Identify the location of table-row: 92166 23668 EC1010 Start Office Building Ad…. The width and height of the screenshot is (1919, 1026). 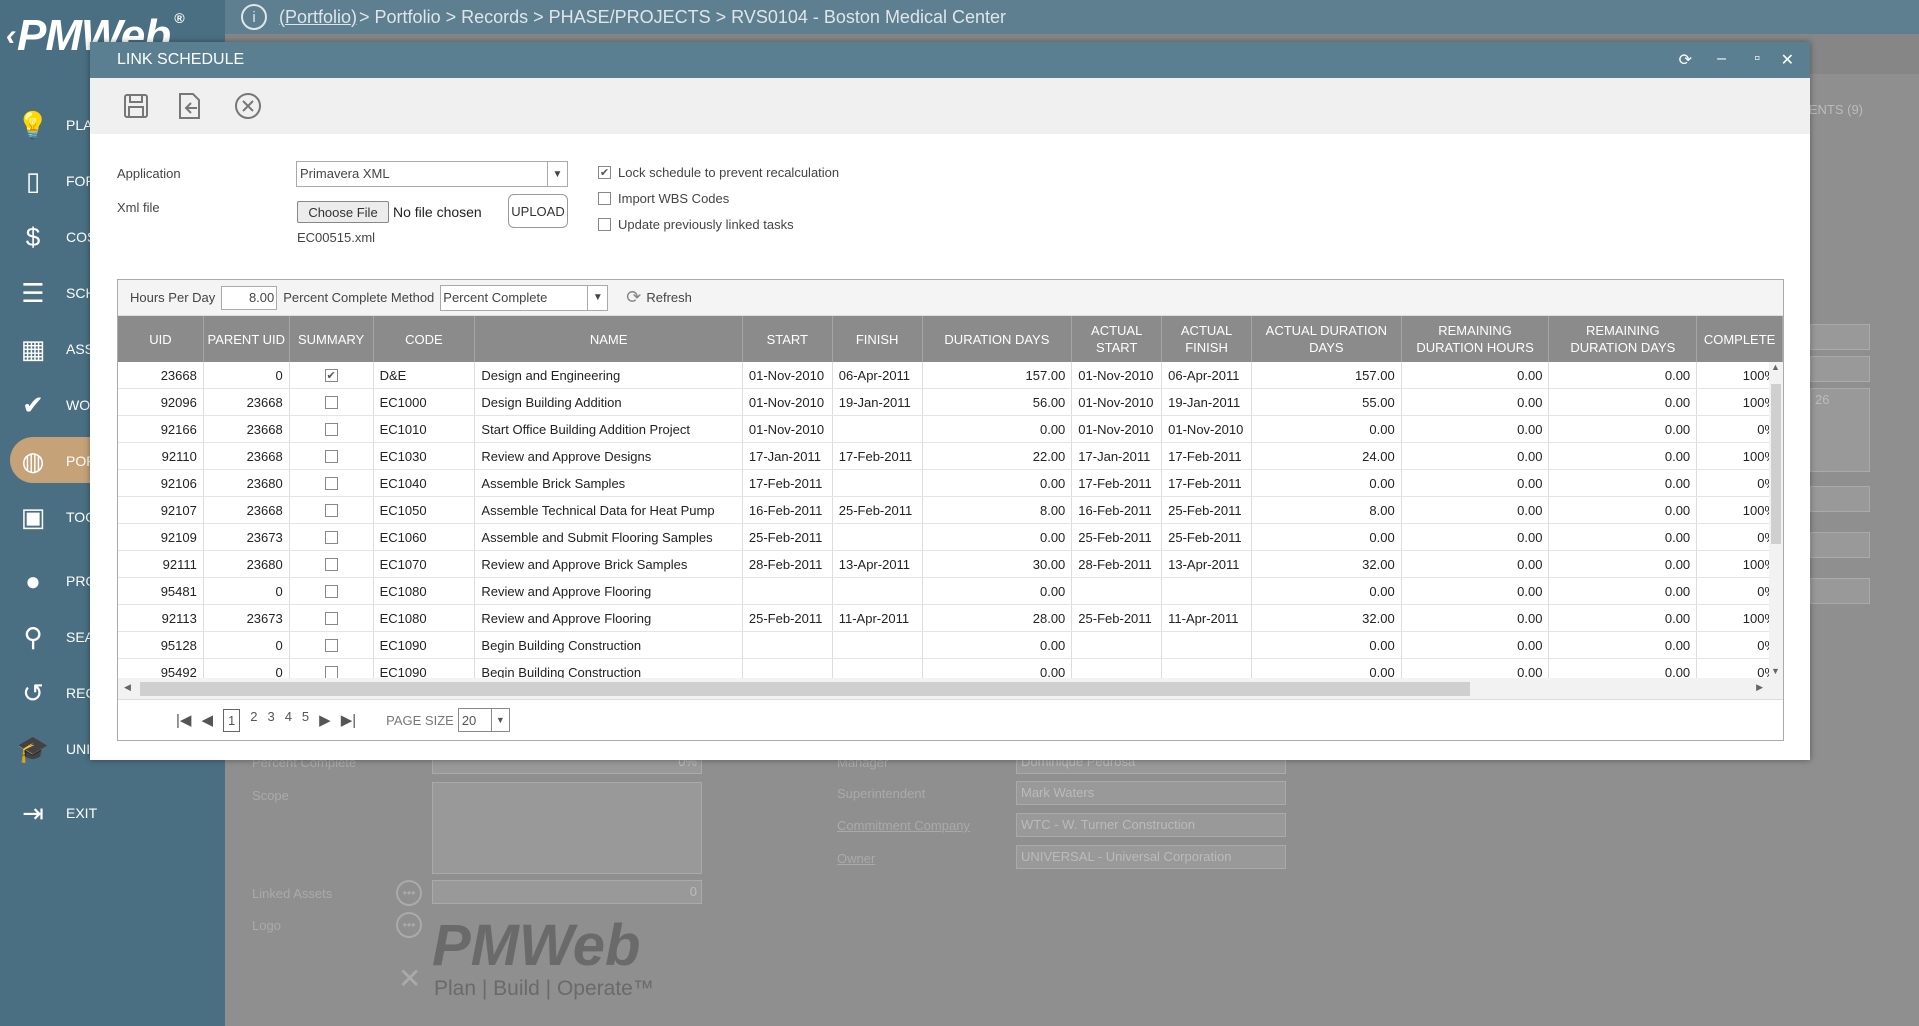
(950, 429).